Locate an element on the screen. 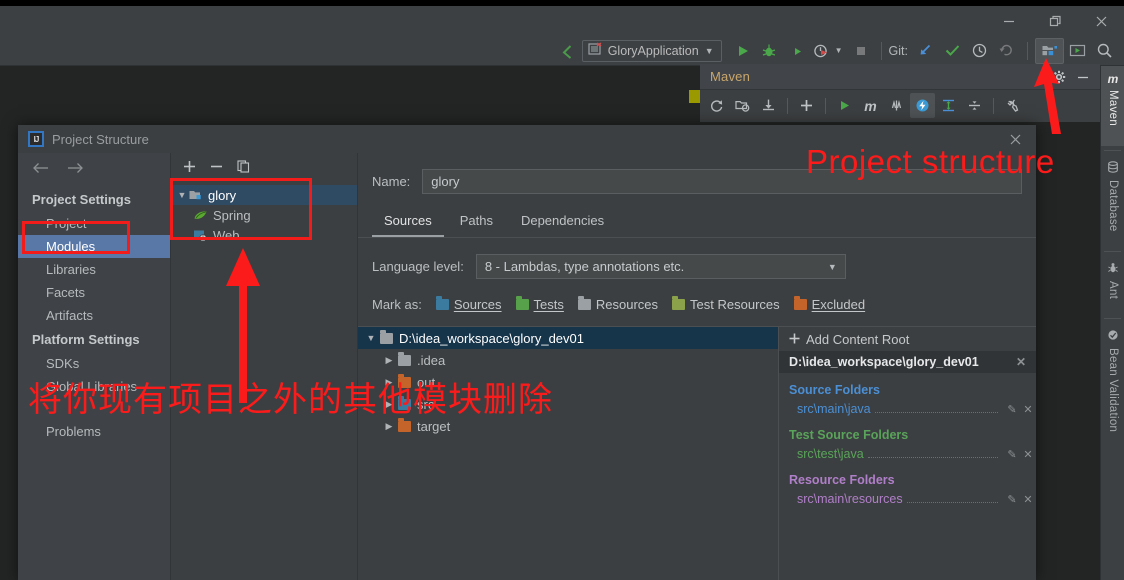 Image resolution: width=1124 pixels, height=580 pixels. module-icon is located at coordinates (196, 195).